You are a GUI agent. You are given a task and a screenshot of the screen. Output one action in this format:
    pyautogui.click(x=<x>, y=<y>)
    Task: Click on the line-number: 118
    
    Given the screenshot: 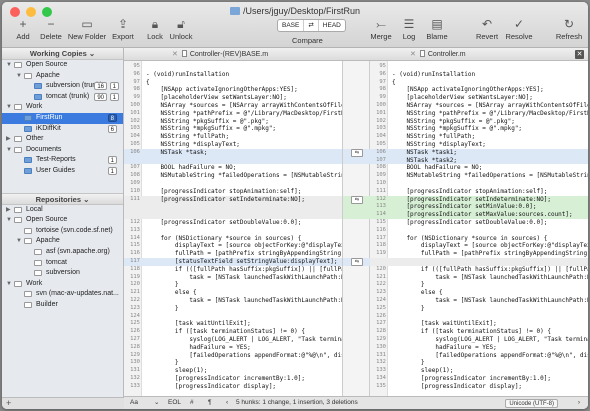 What is the action you would take?
    pyautogui.click(x=381, y=245)
    